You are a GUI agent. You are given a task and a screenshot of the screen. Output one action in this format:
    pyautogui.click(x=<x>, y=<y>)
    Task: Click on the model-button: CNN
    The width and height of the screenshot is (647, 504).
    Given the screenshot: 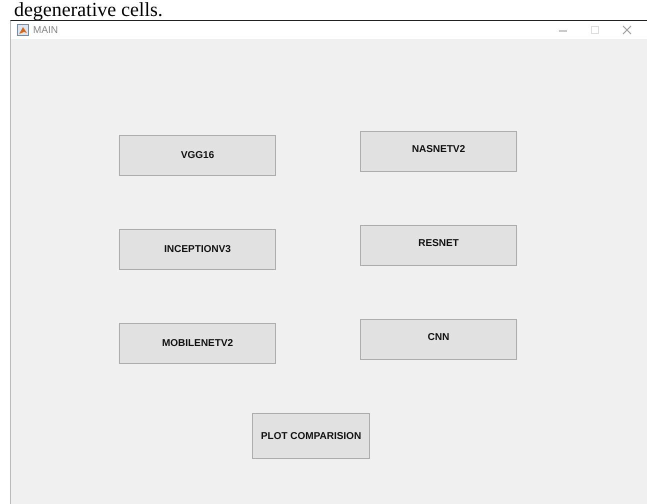 What is the action you would take?
    pyautogui.click(x=438, y=339)
    